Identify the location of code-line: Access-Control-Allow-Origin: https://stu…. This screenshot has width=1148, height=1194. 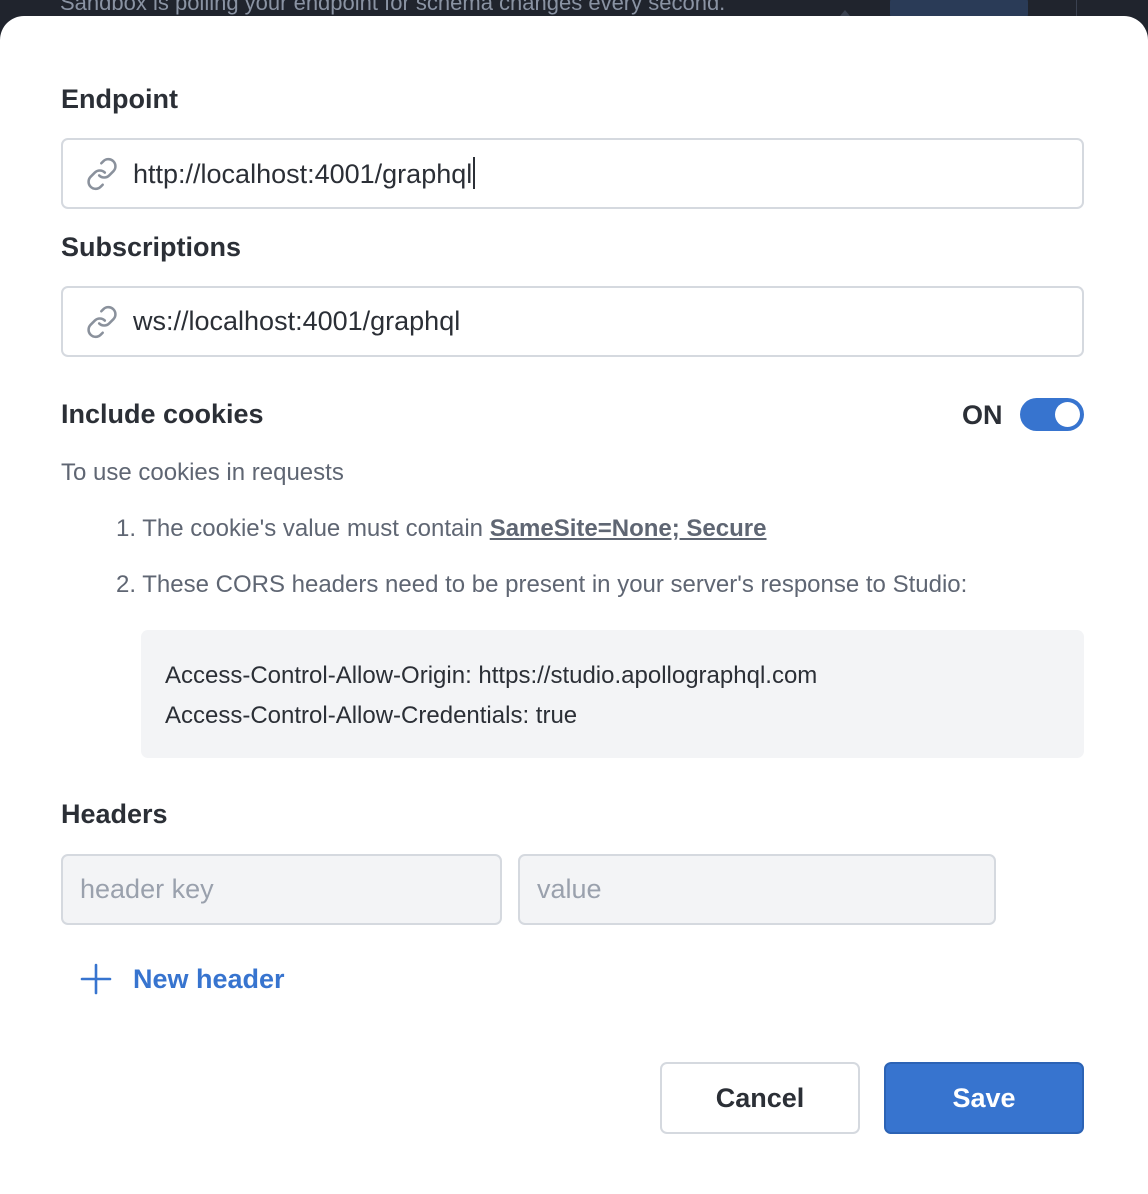
(491, 675).